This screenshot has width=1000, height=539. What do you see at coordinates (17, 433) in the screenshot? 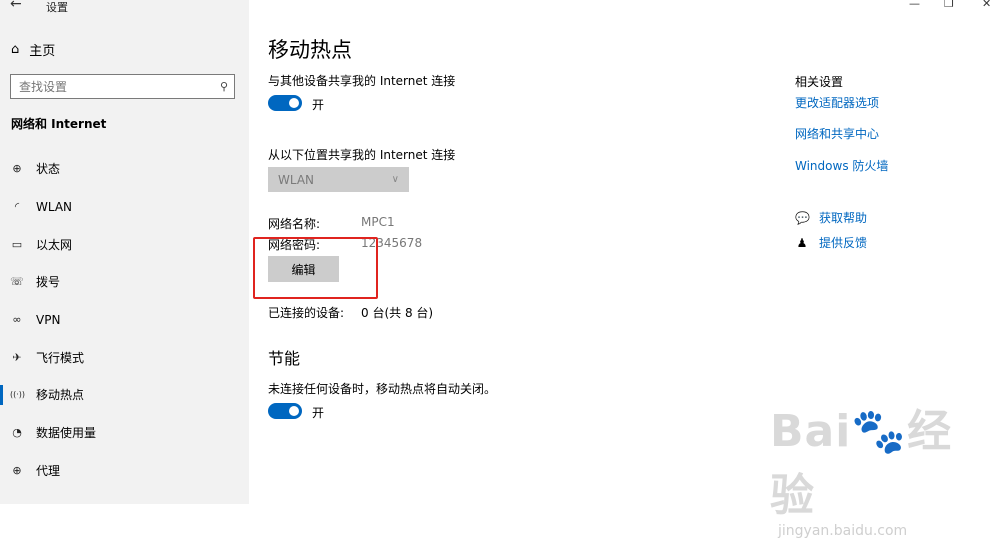
I see `data-usage-icon: ◔` at bounding box center [17, 433].